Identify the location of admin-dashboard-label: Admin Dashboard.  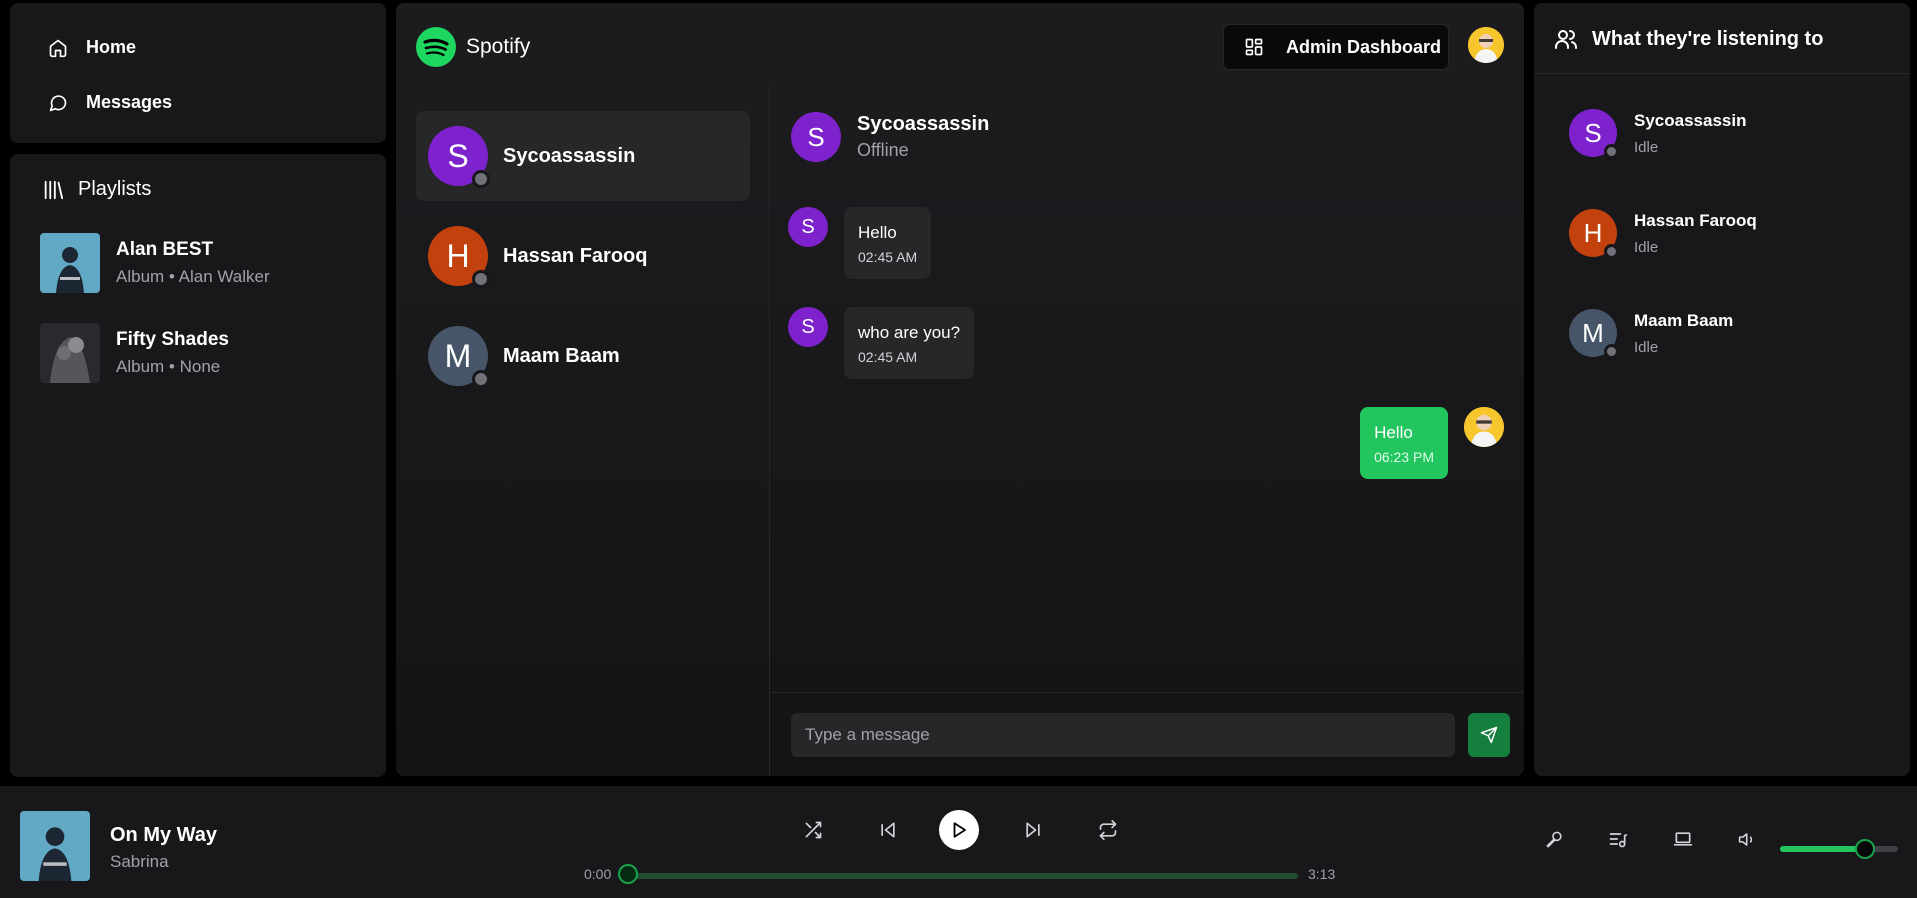
(1364, 46).